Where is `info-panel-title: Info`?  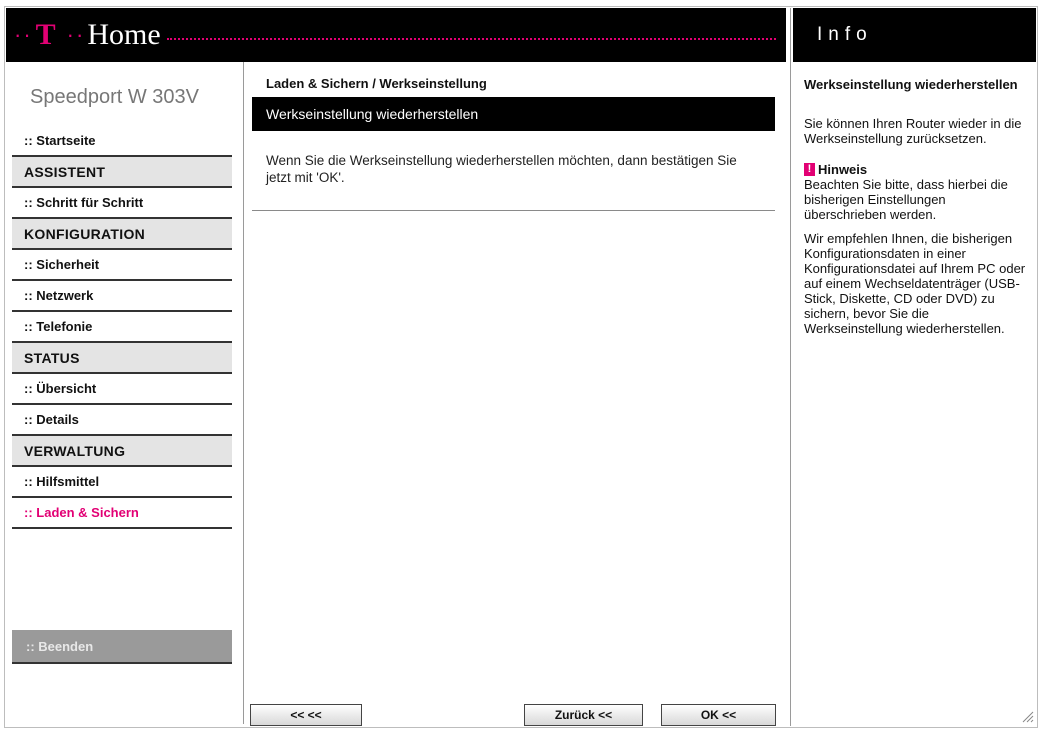 info-panel-title: Info is located at coordinates (914, 35).